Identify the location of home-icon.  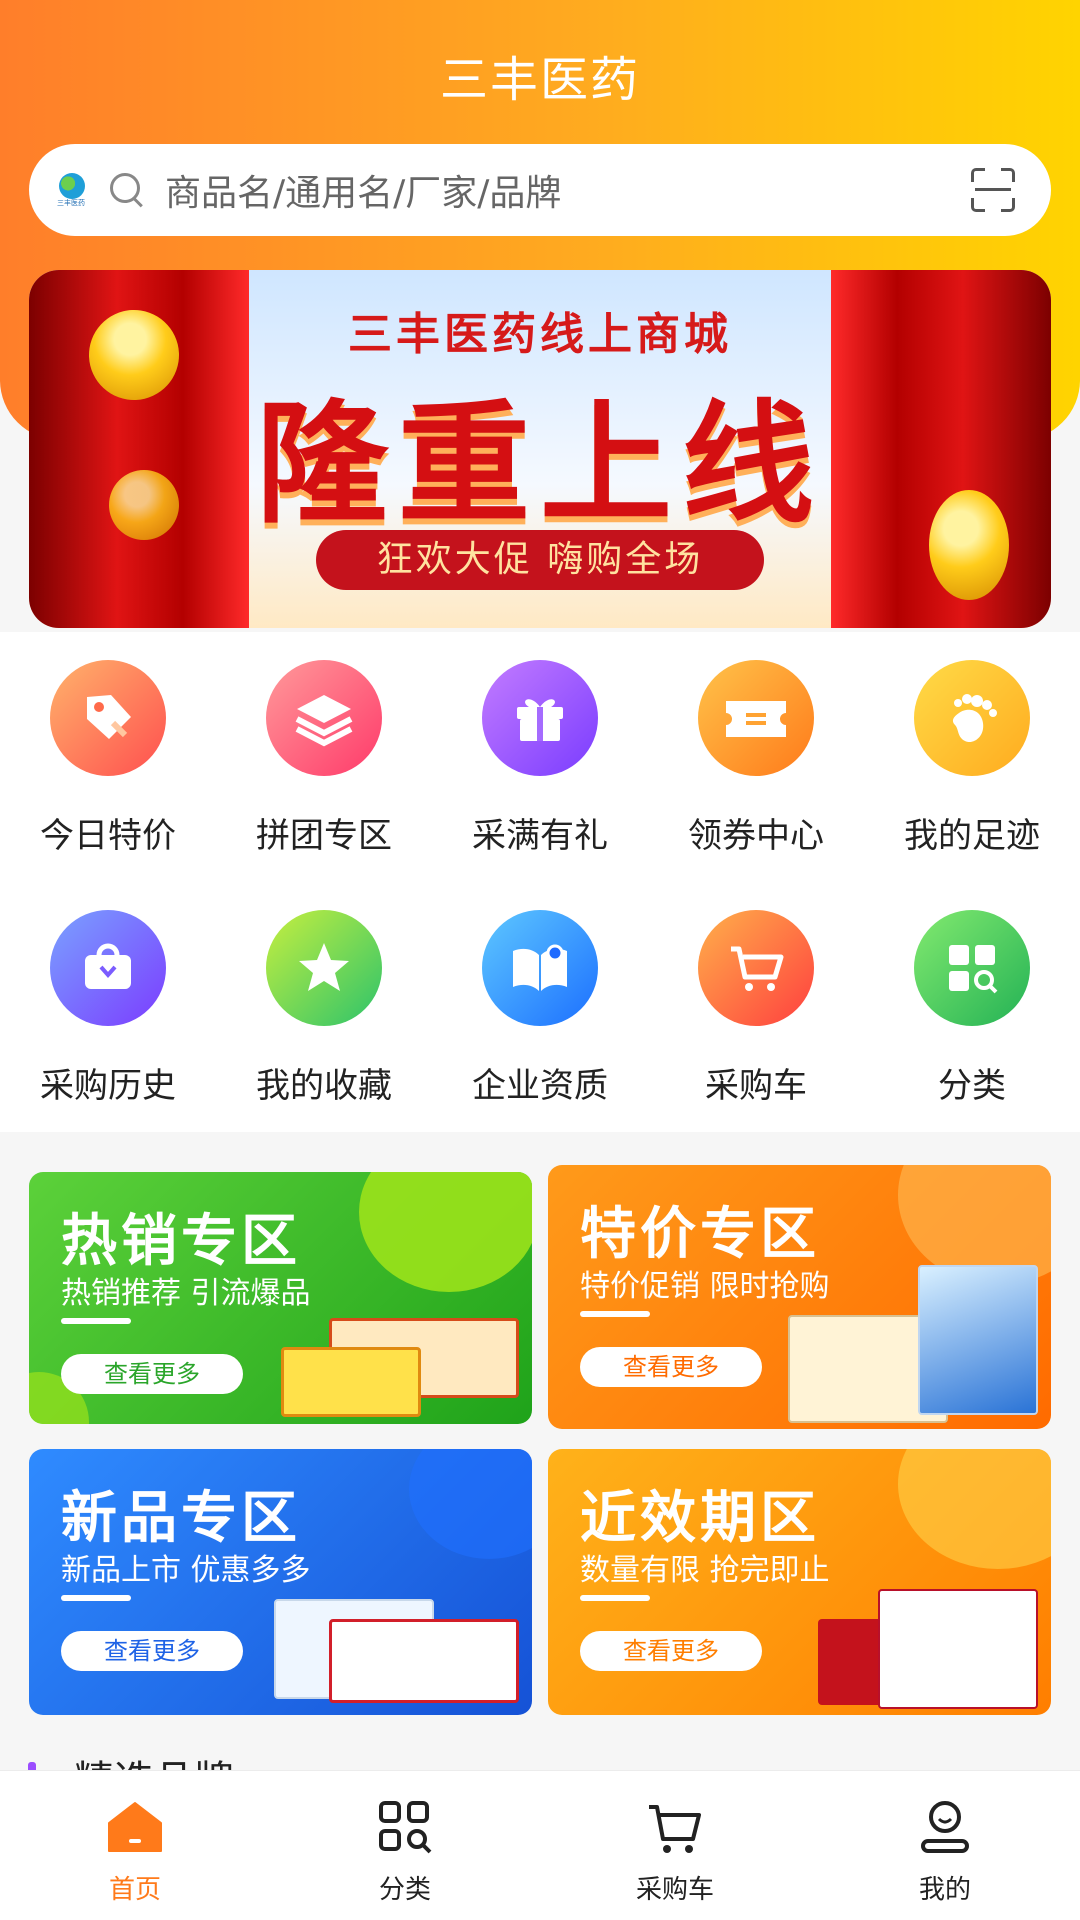
(135, 1827).